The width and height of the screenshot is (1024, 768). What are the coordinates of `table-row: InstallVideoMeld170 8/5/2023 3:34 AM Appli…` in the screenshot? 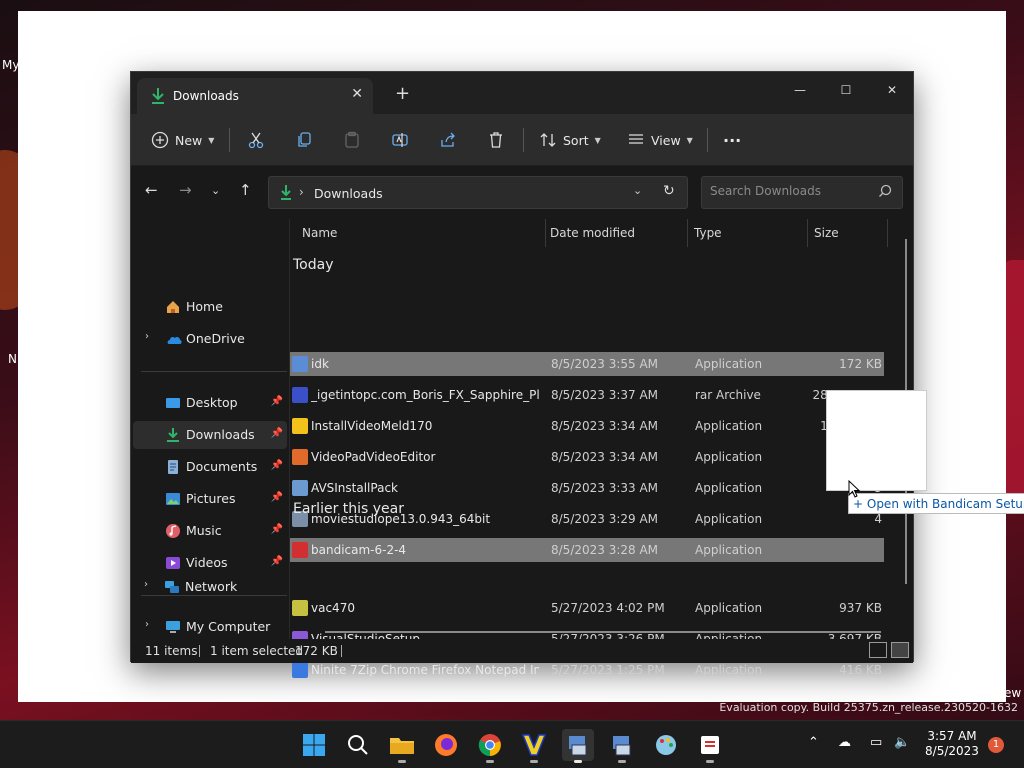 It's located at (587, 426).